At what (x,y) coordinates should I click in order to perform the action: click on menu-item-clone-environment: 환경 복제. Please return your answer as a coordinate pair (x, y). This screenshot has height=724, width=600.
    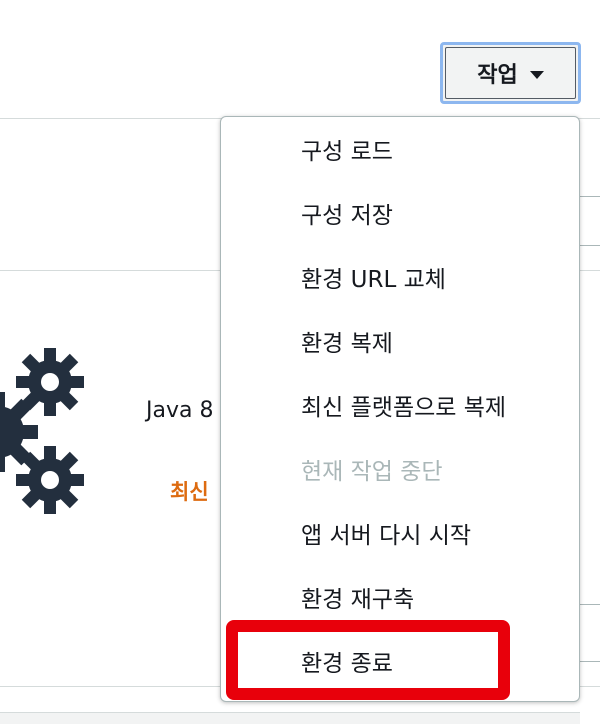
    Looking at the image, I should click on (347, 344).